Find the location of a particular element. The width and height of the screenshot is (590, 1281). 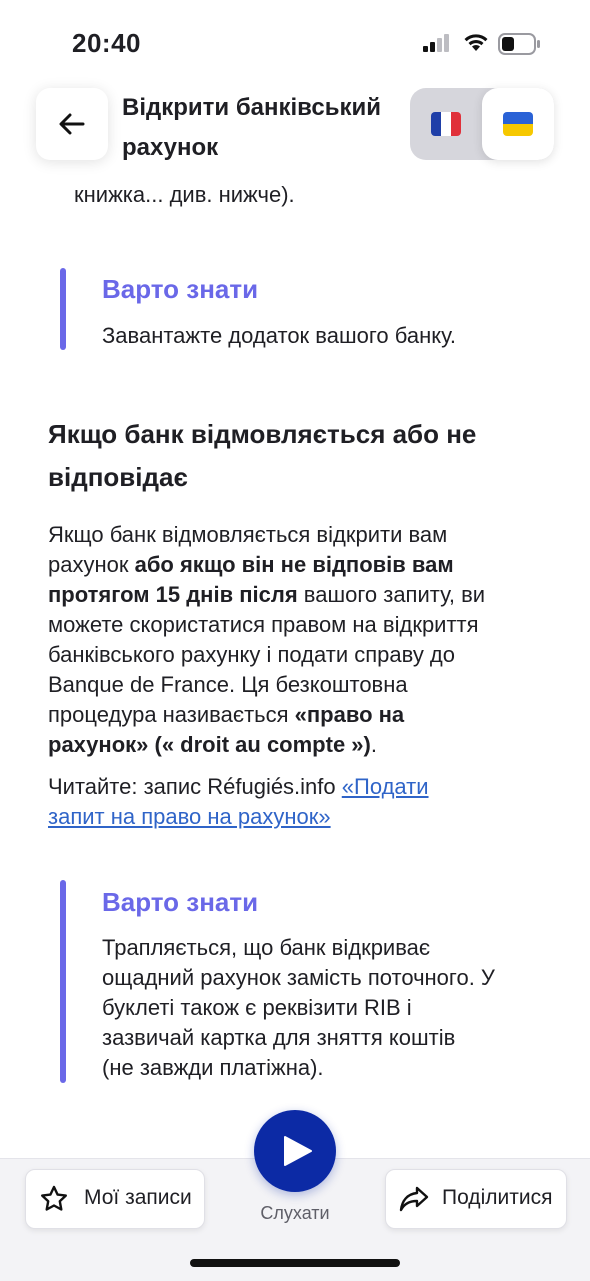

page-title: Відкрити банківський рахунок is located at coordinates (251, 127).